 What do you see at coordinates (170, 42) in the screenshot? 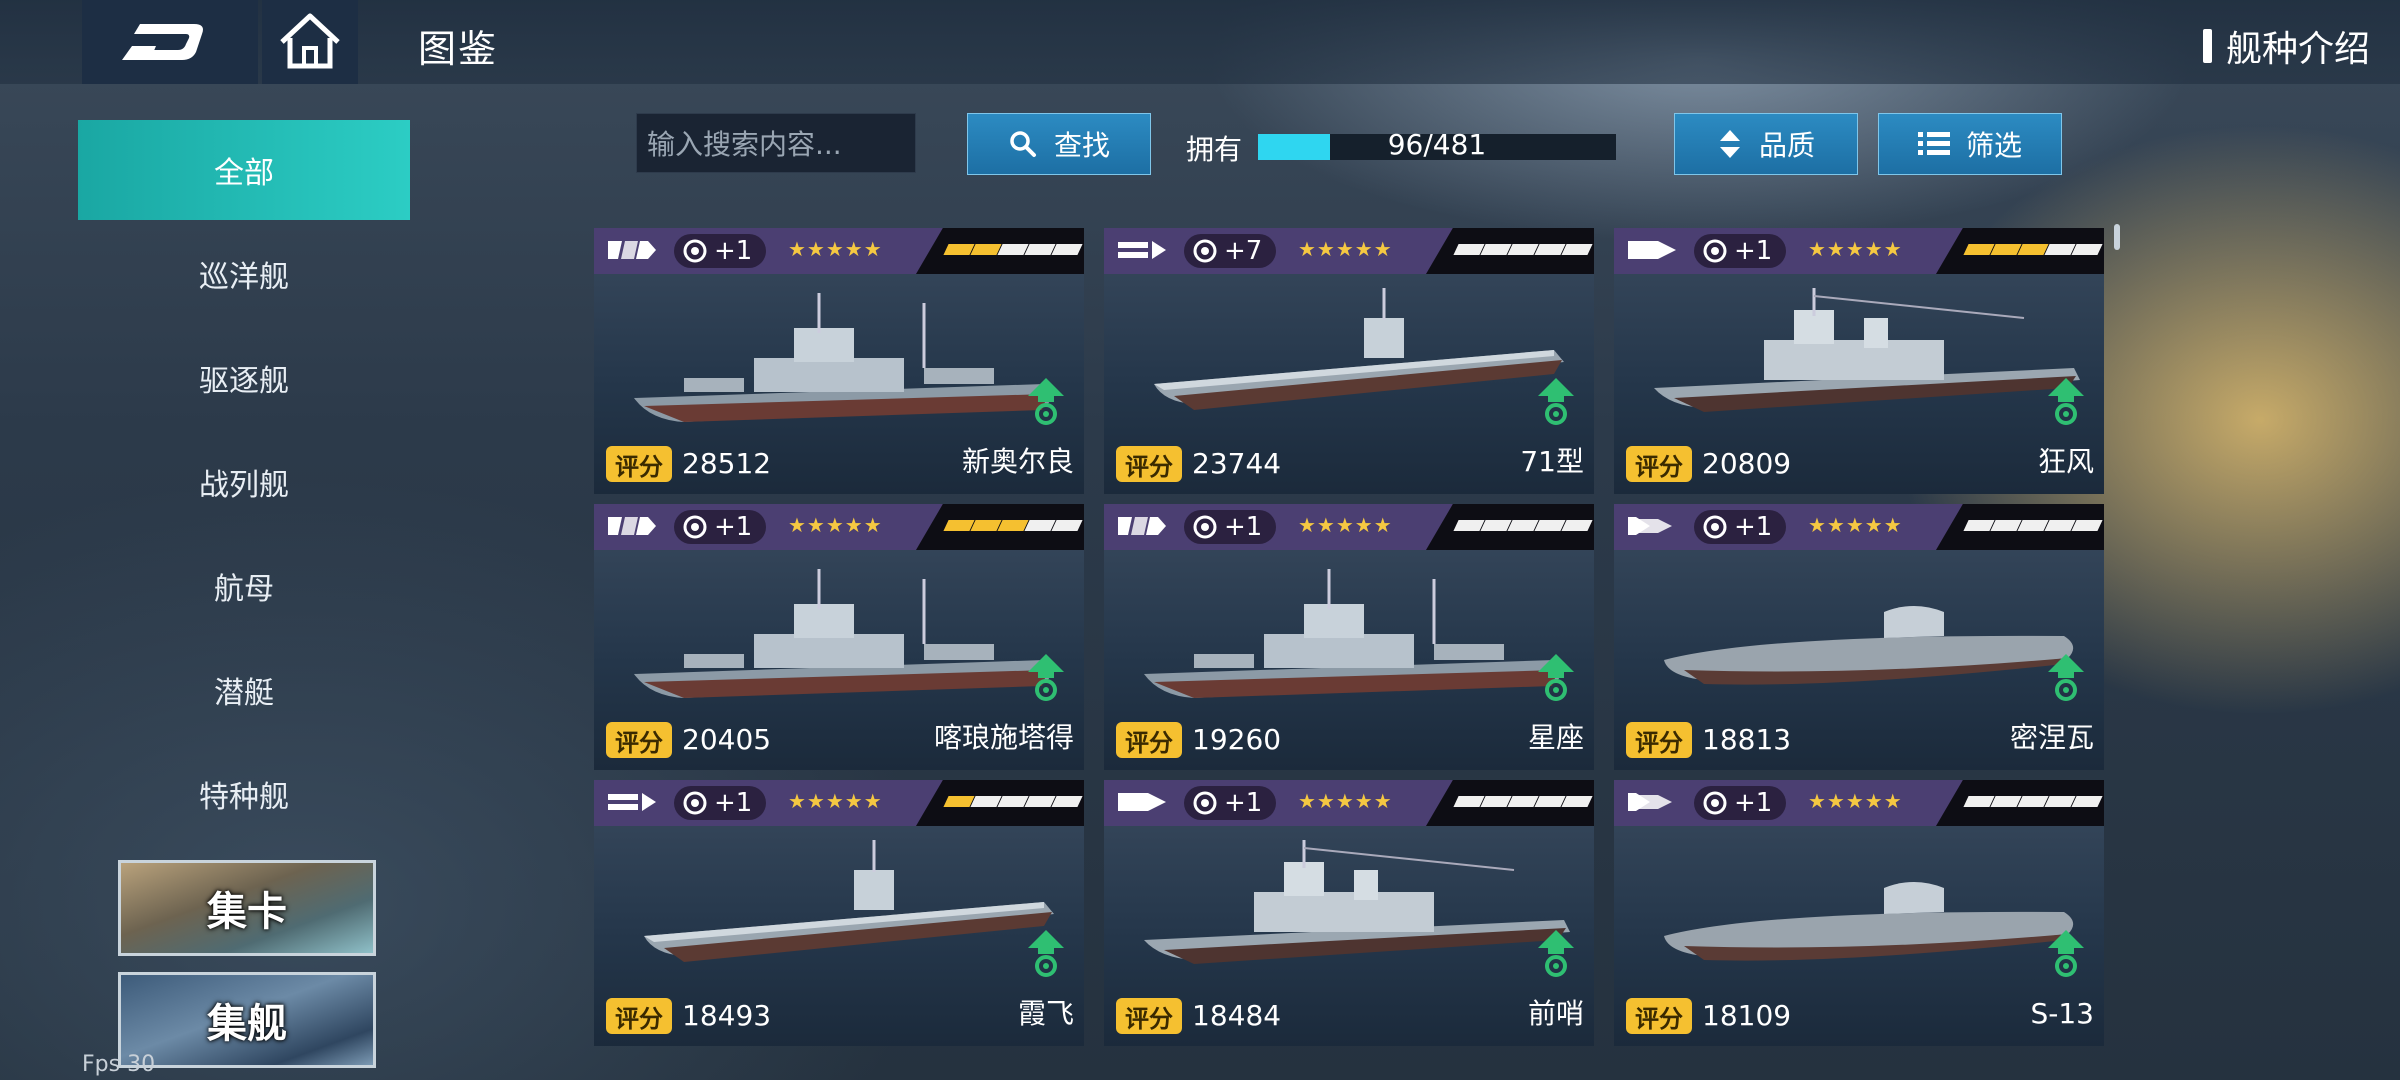
I see `back-logo-button` at bounding box center [170, 42].